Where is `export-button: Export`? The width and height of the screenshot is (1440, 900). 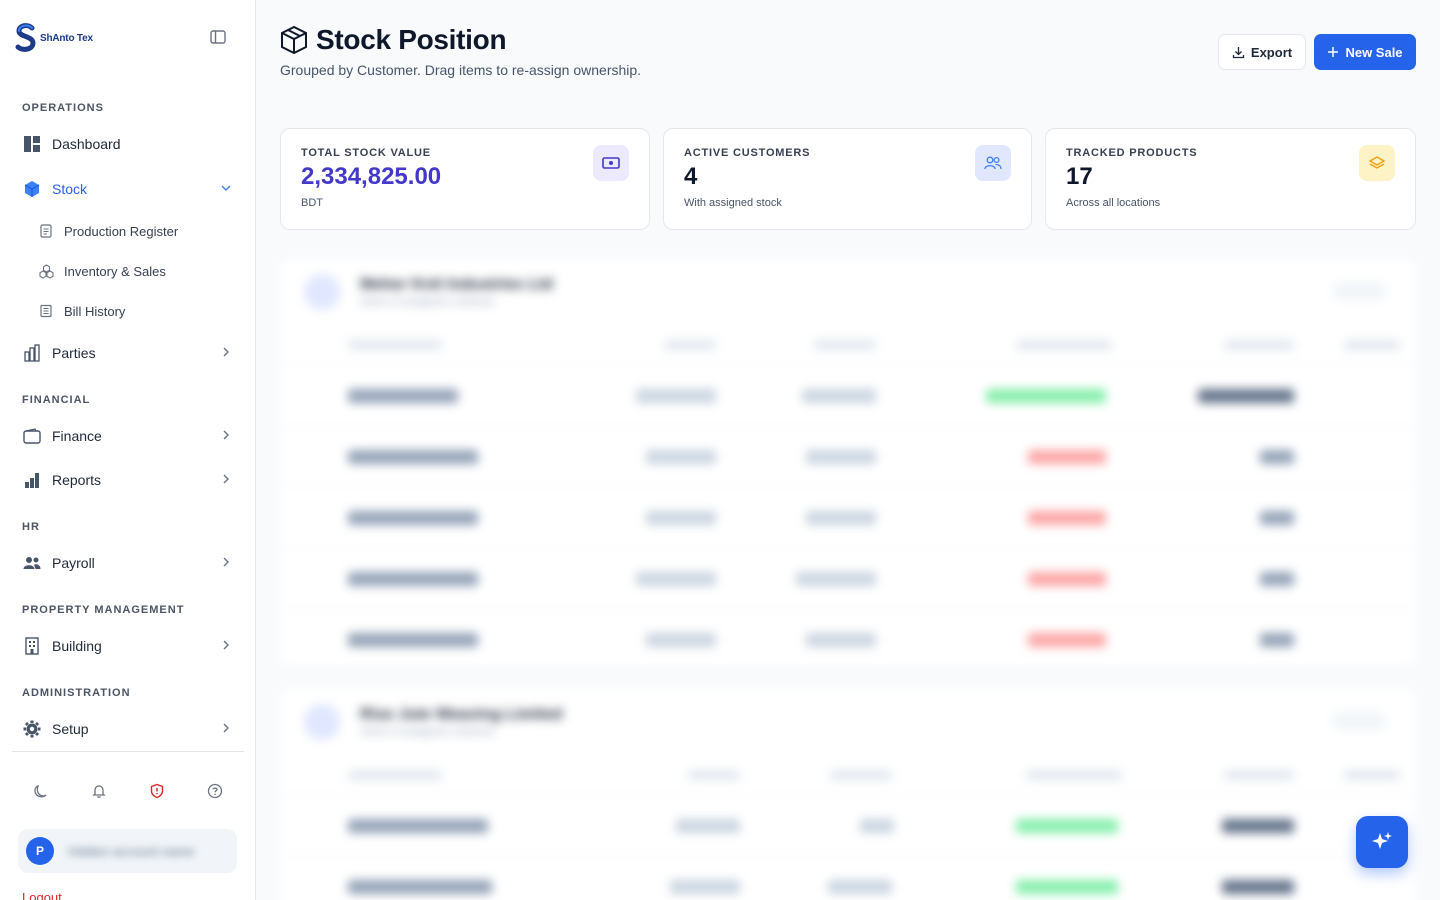 export-button: Export is located at coordinates (1262, 52).